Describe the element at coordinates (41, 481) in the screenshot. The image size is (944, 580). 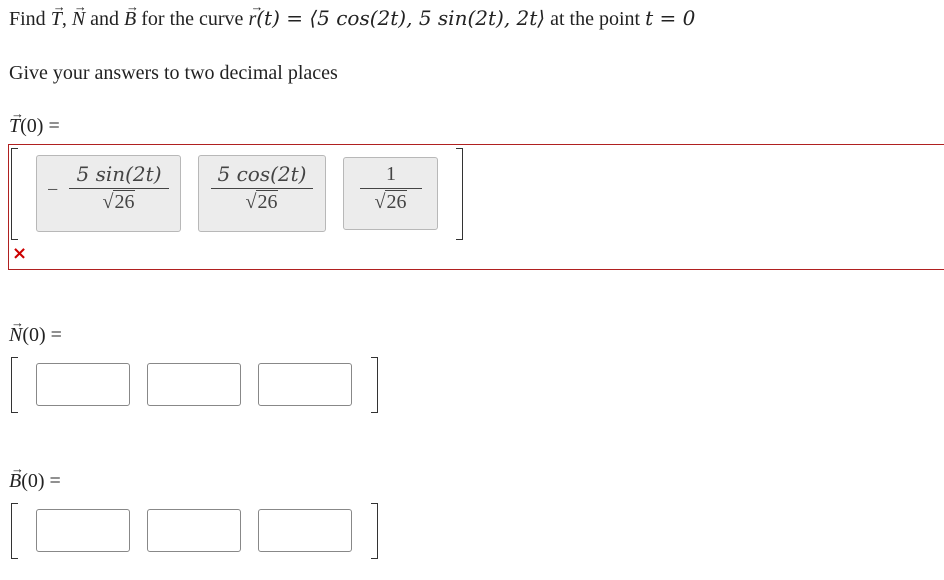
I see `B-label-suffix: (0) =` at that location.